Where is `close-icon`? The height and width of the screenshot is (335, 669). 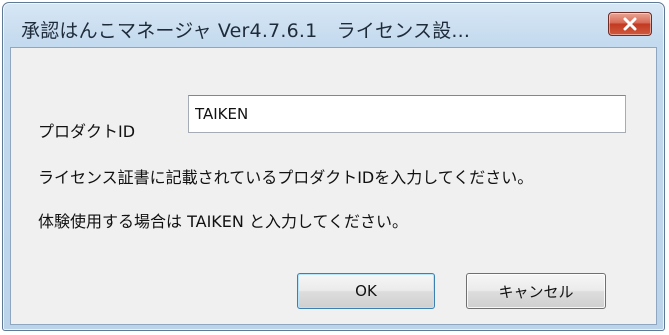 close-icon is located at coordinates (630, 24).